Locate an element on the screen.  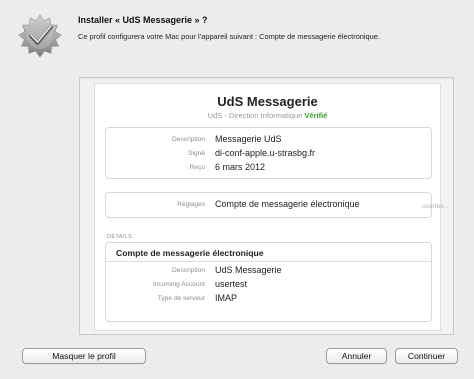
summary-row-signed: Signé di-conf-apple.u-strasbg.fr is located at coordinates (268, 154).